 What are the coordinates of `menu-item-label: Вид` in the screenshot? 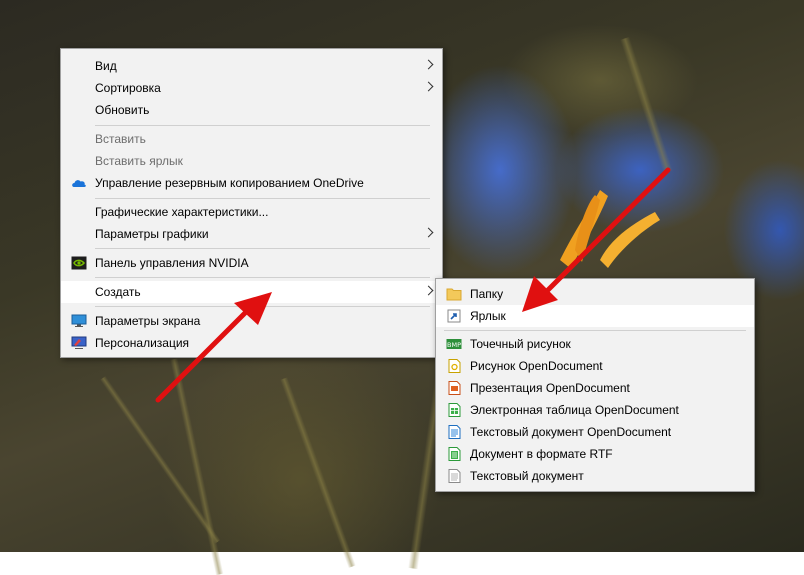 It's located at (106, 66).